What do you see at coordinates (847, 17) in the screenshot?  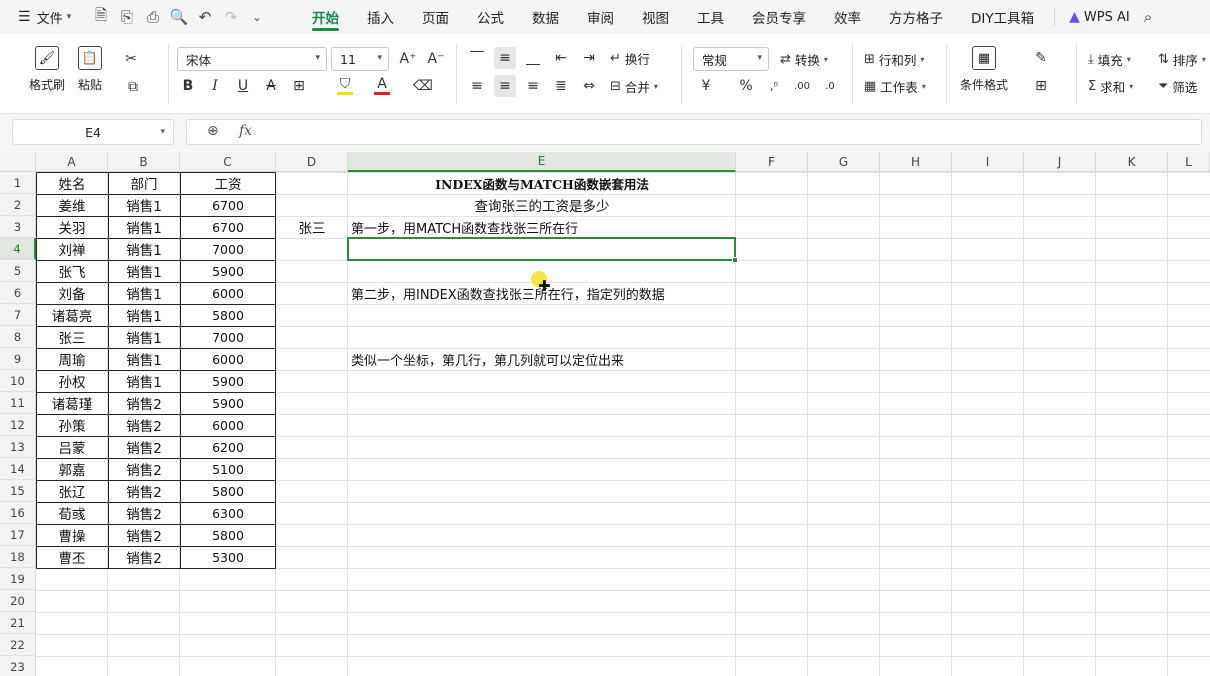 I see `tab-efficiency: 效率` at bounding box center [847, 17].